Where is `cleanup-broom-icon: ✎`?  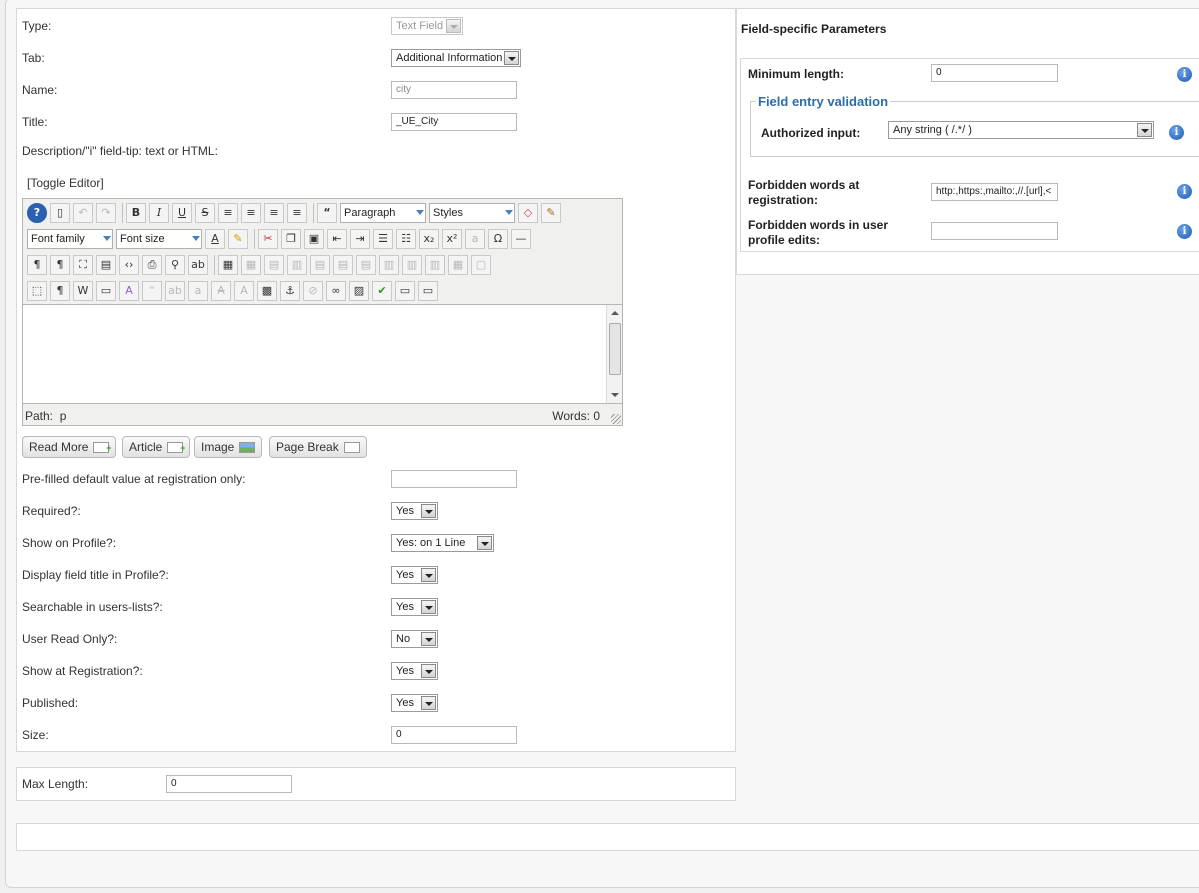 cleanup-broom-icon: ✎ is located at coordinates (551, 213).